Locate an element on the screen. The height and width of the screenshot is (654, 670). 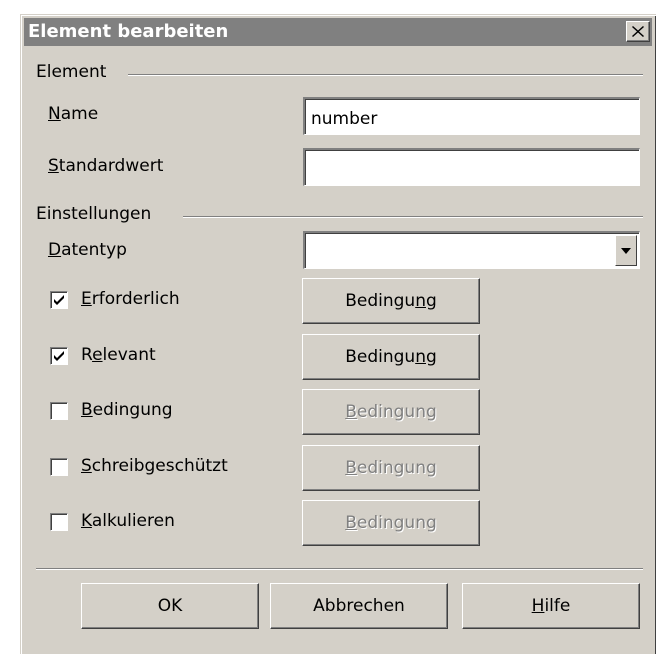
checkbox-constraint is located at coordinates (59, 411).